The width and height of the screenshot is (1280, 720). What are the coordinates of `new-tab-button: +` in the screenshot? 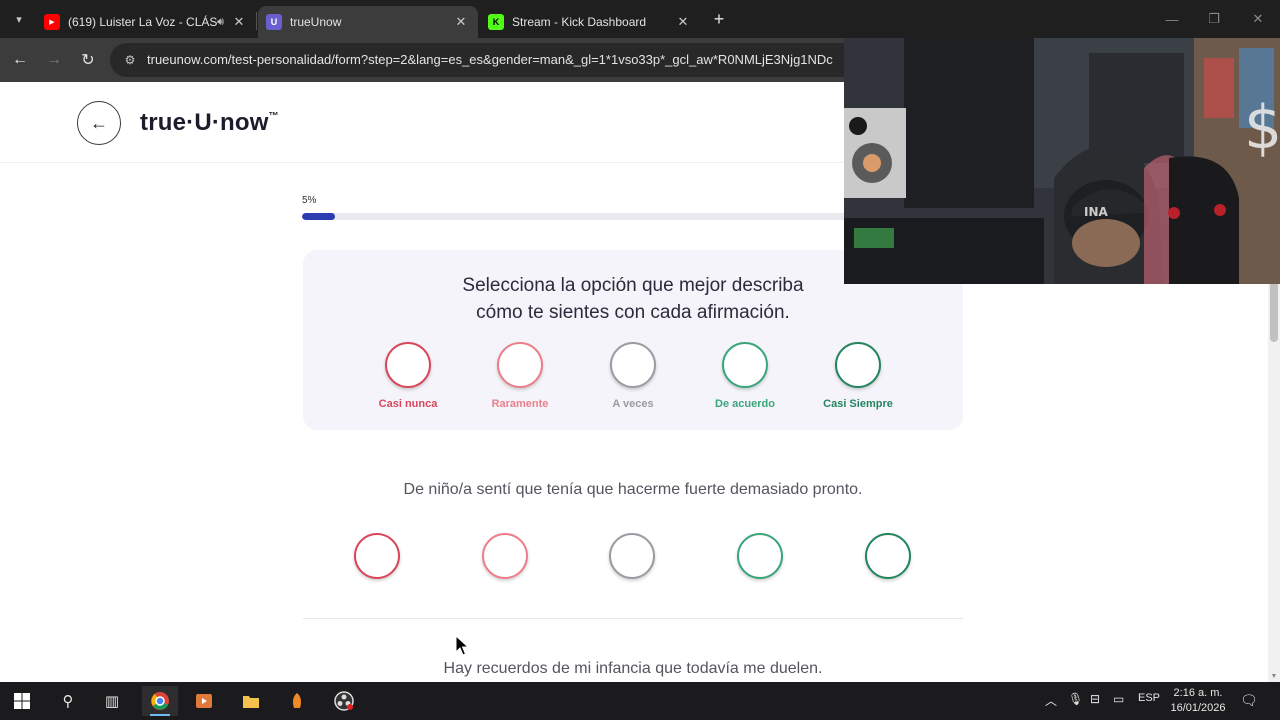 It's located at (719, 19).